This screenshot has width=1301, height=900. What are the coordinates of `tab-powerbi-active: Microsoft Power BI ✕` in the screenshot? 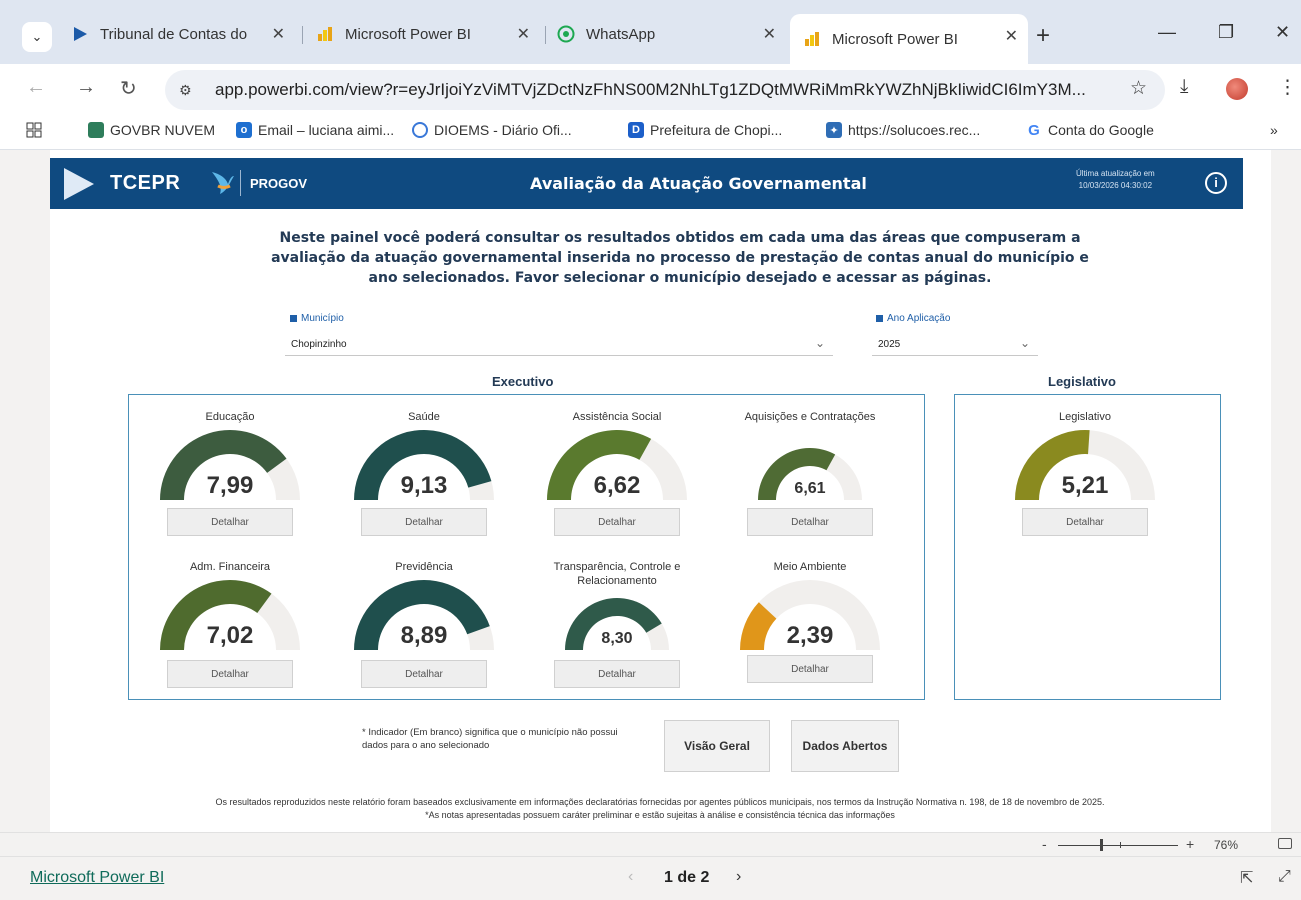 It's located at (909, 39).